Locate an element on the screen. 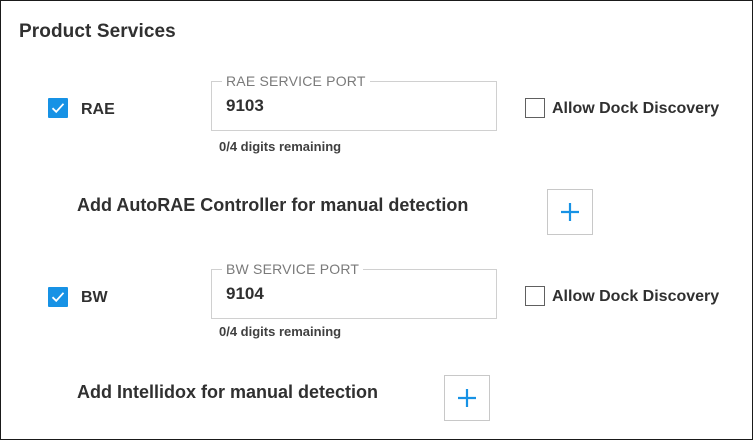 This screenshot has height=440, width=755. bw-label: BW is located at coordinates (94, 297).